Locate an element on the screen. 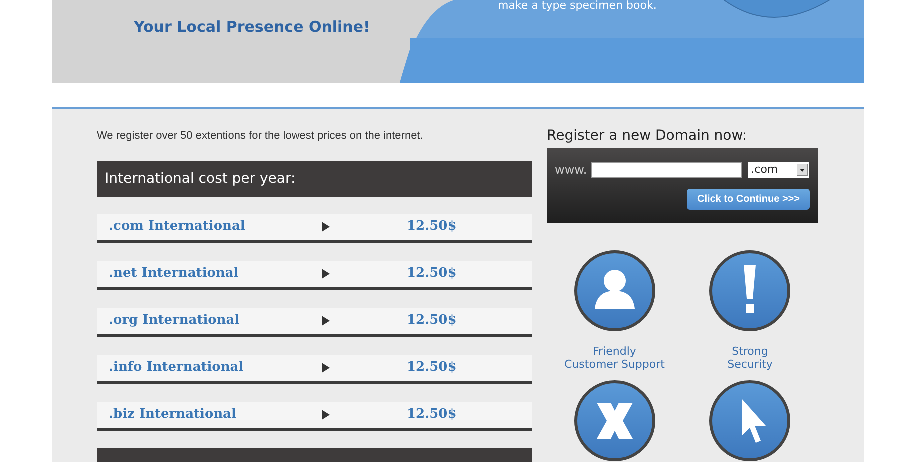  feature-label: Friendly Customer Support is located at coordinates (614, 358).